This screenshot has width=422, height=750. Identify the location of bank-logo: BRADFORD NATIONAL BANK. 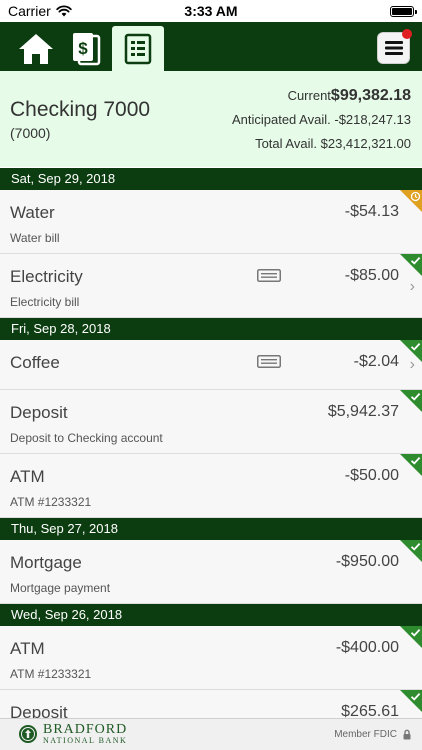
(72, 734).